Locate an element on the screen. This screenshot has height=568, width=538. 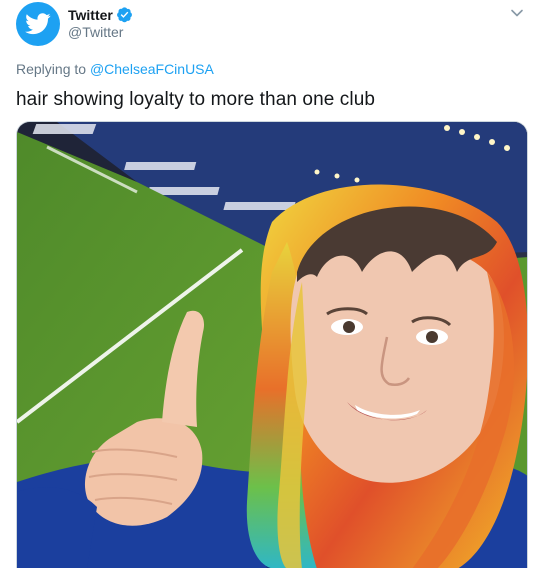
reply-mention-link: @ChelseaFCinUSA is located at coordinates (152, 69).